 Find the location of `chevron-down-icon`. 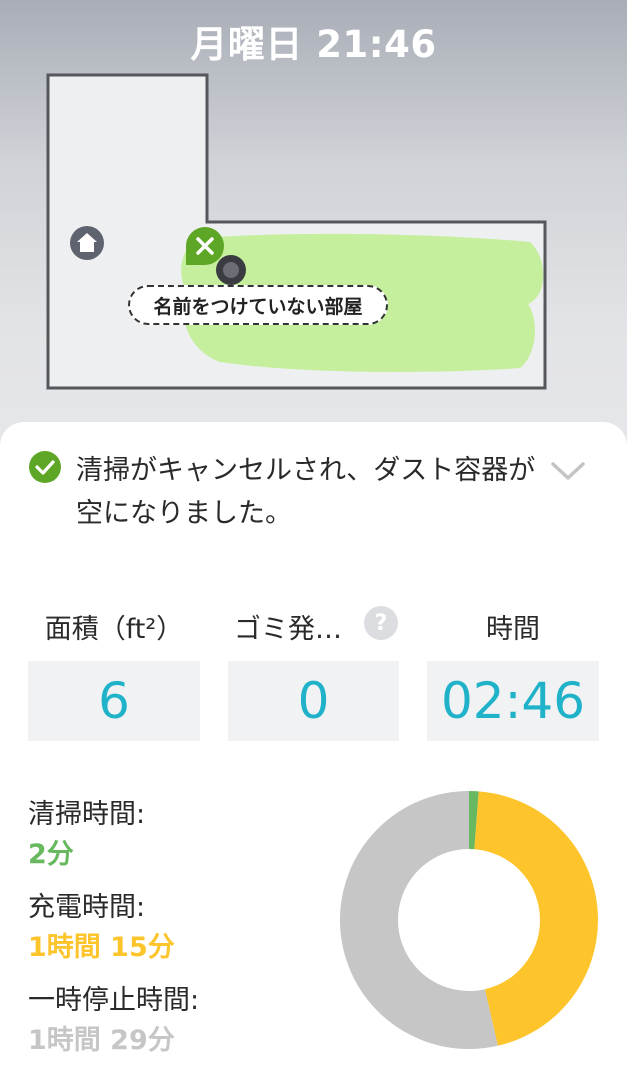

chevron-down-icon is located at coordinates (568, 471).